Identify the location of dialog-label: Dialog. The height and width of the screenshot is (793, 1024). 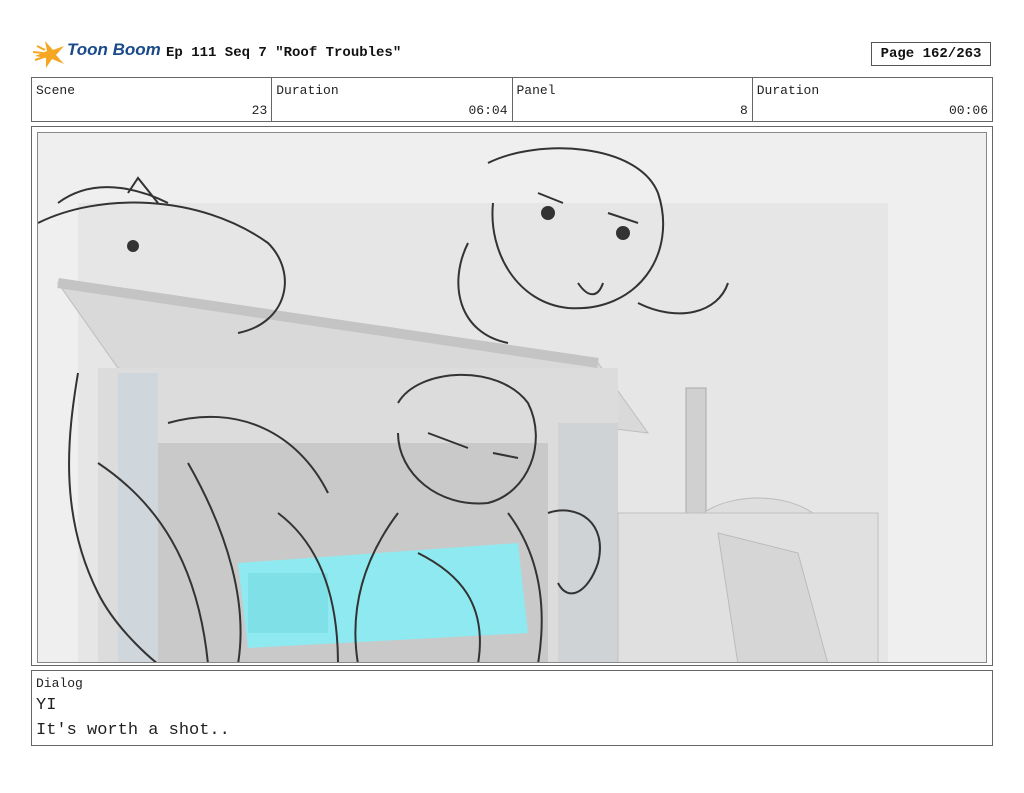
(59, 683).